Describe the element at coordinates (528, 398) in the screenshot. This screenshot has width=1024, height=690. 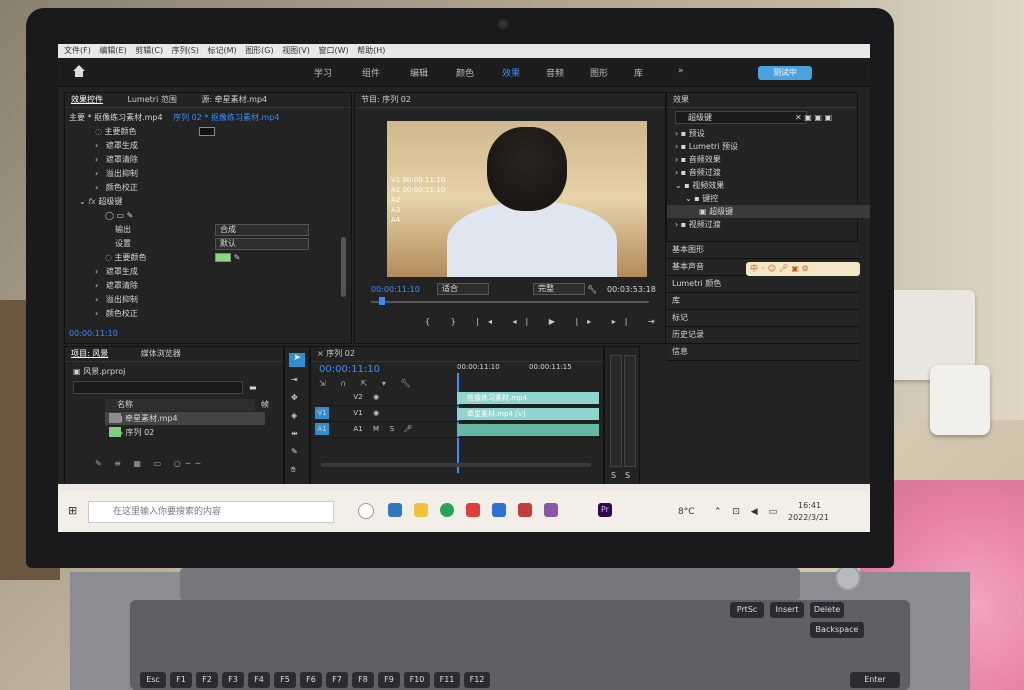
I see `clip-v2: 抠像练习素材.mp4` at that location.